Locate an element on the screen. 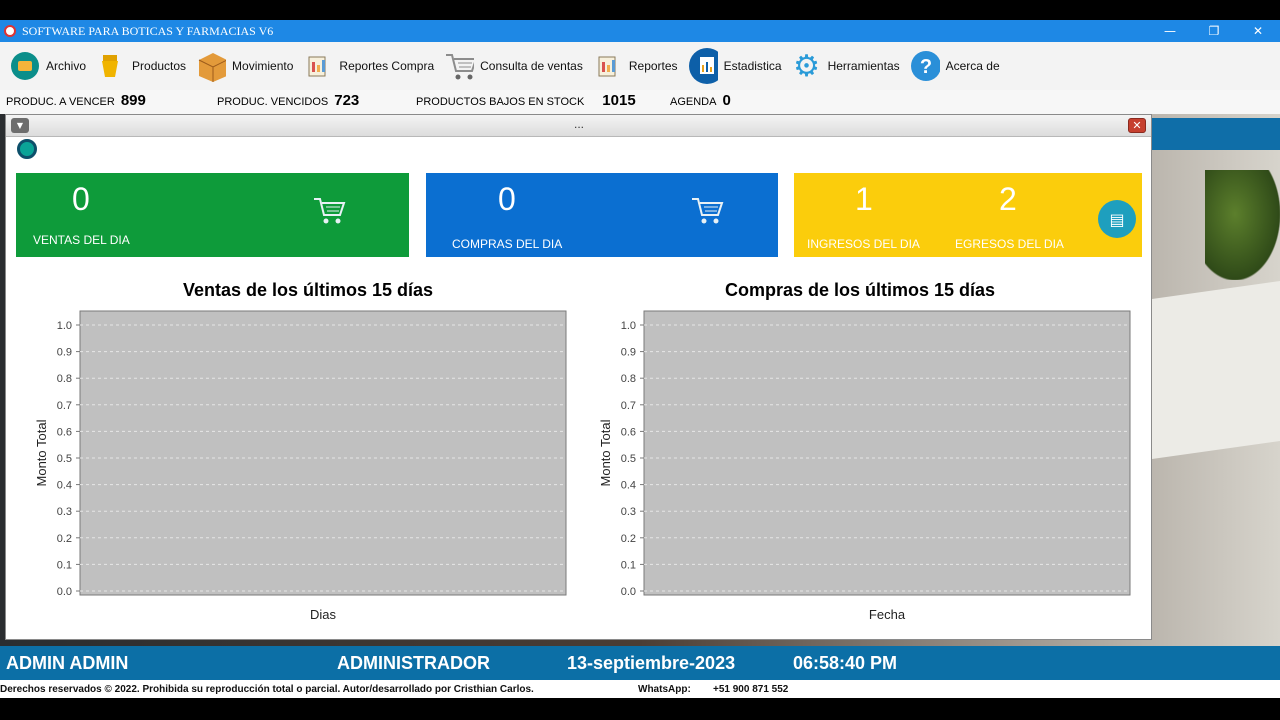 The width and height of the screenshot is (1280, 720). maximize-button: ❐ is located at coordinates (1214, 31).